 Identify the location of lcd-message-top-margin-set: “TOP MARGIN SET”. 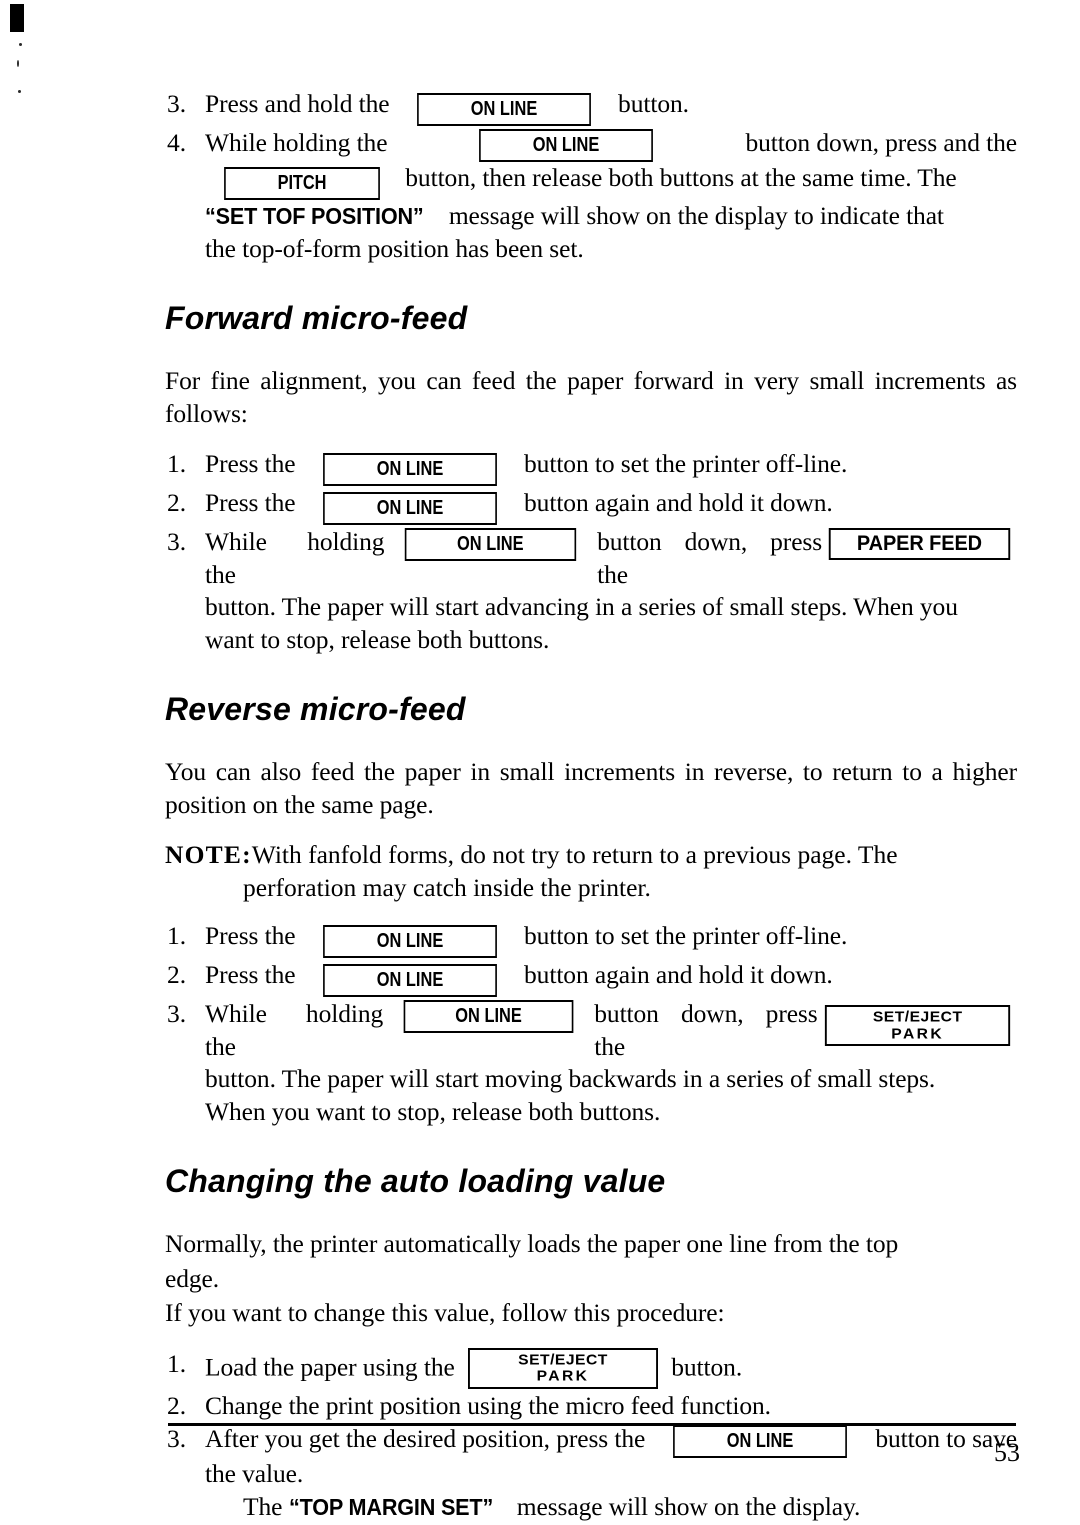
(390, 1506).